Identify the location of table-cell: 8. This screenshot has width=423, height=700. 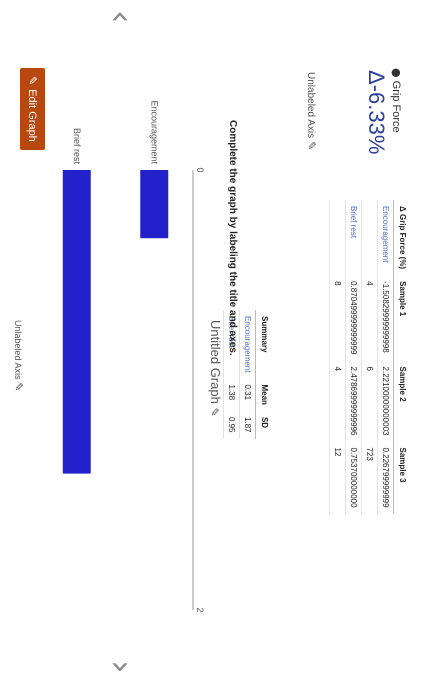
(337, 318).